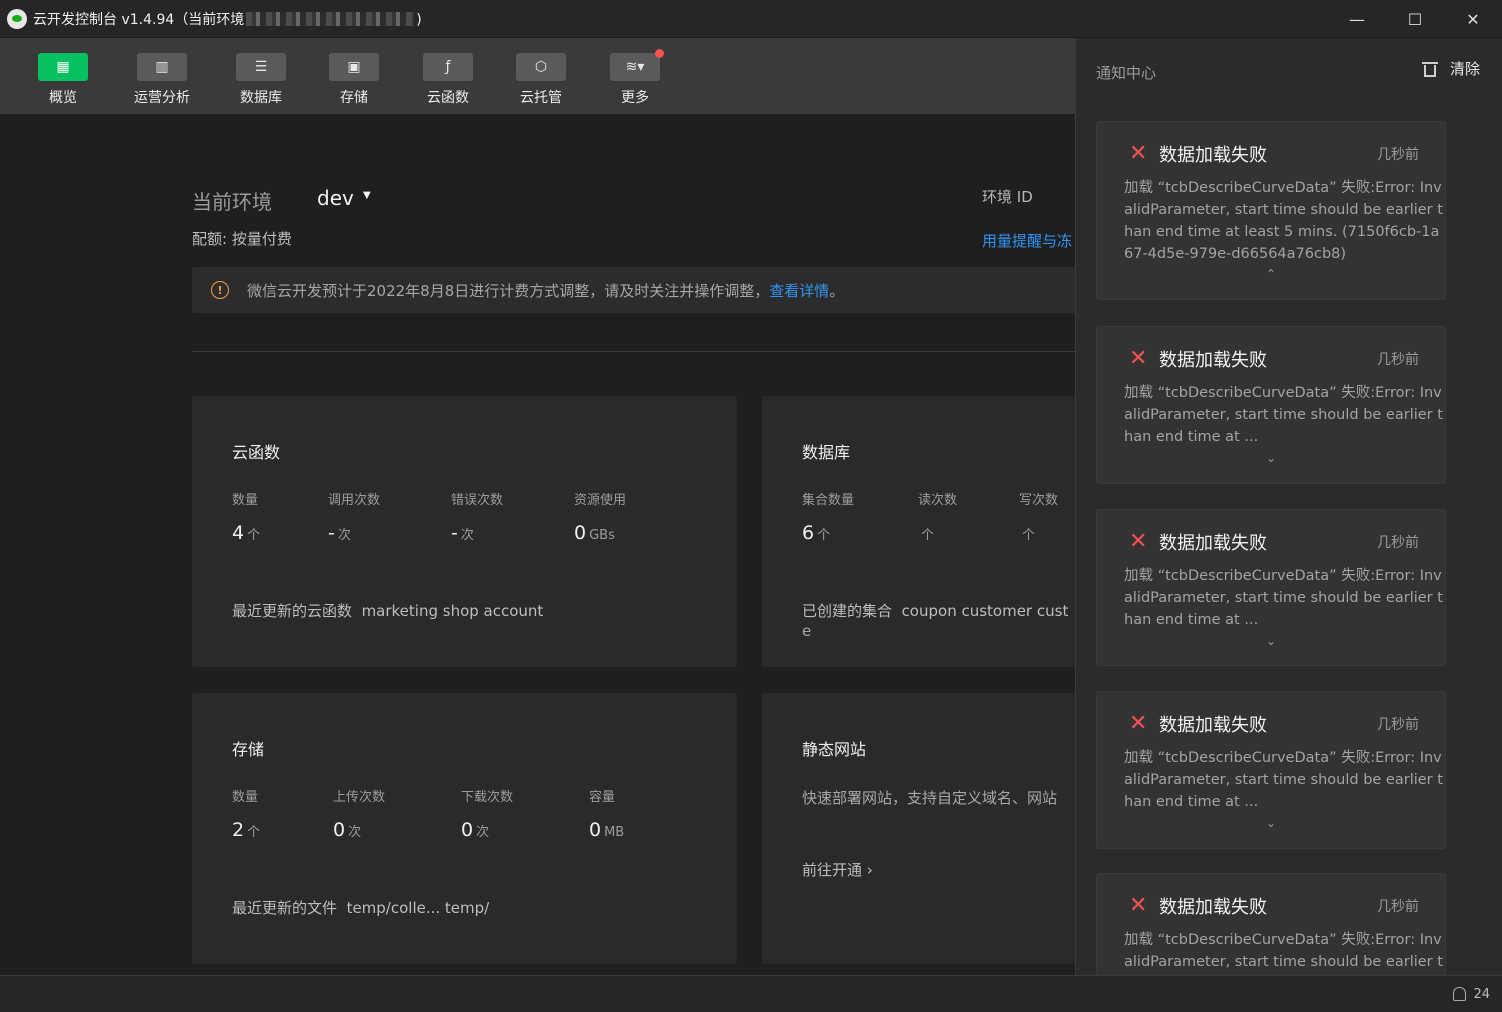  I want to click on warning-icon: !, so click(220, 290).